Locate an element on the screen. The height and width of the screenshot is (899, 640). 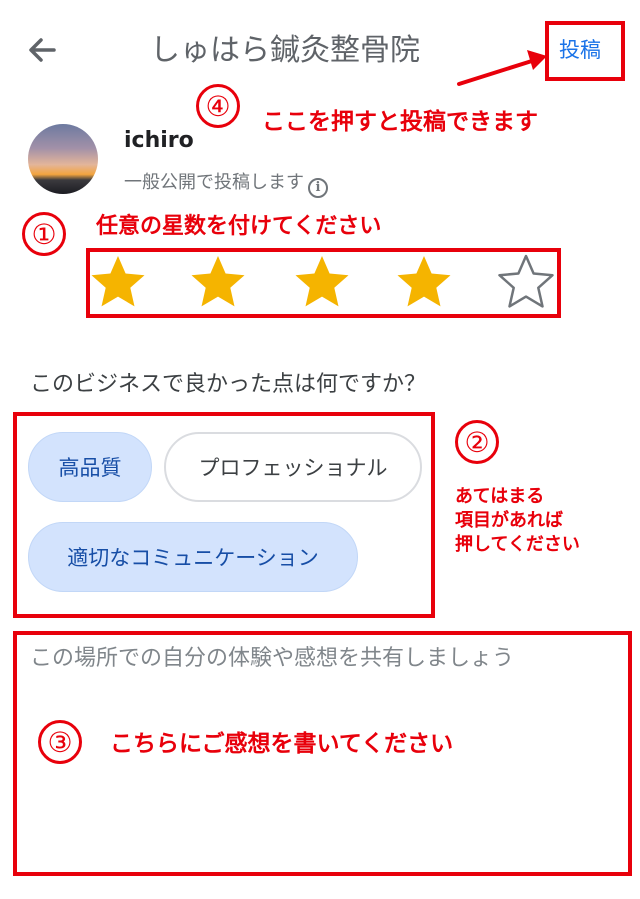
annotation-number-2: ② is located at coordinates (477, 442).